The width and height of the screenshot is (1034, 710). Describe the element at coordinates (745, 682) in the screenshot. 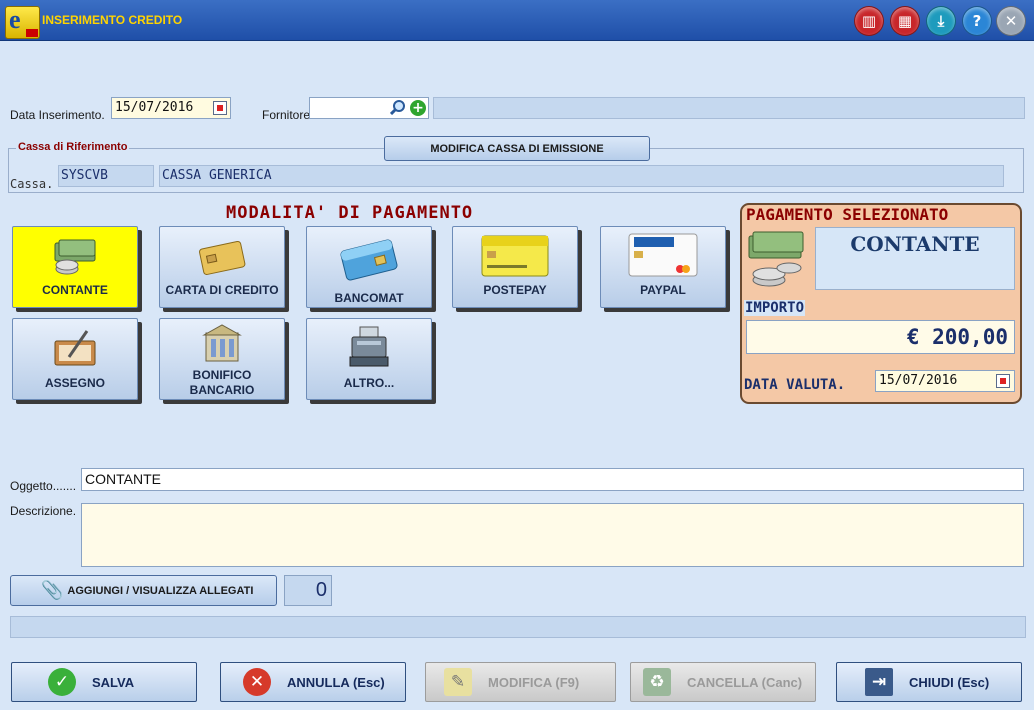

I see `cancella-label: CANCELLA (Canc)` at that location.